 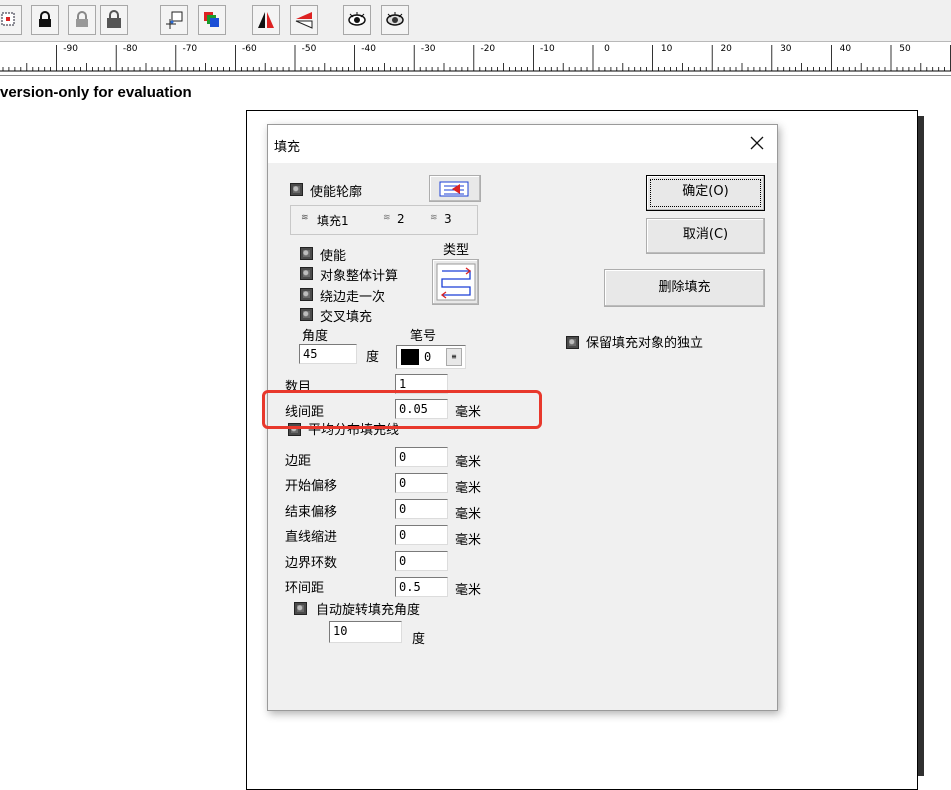 What do you see at coordinates (456, 250) in the screenshot?
I see `type-label: 类型` at bounding box center [456, 250].